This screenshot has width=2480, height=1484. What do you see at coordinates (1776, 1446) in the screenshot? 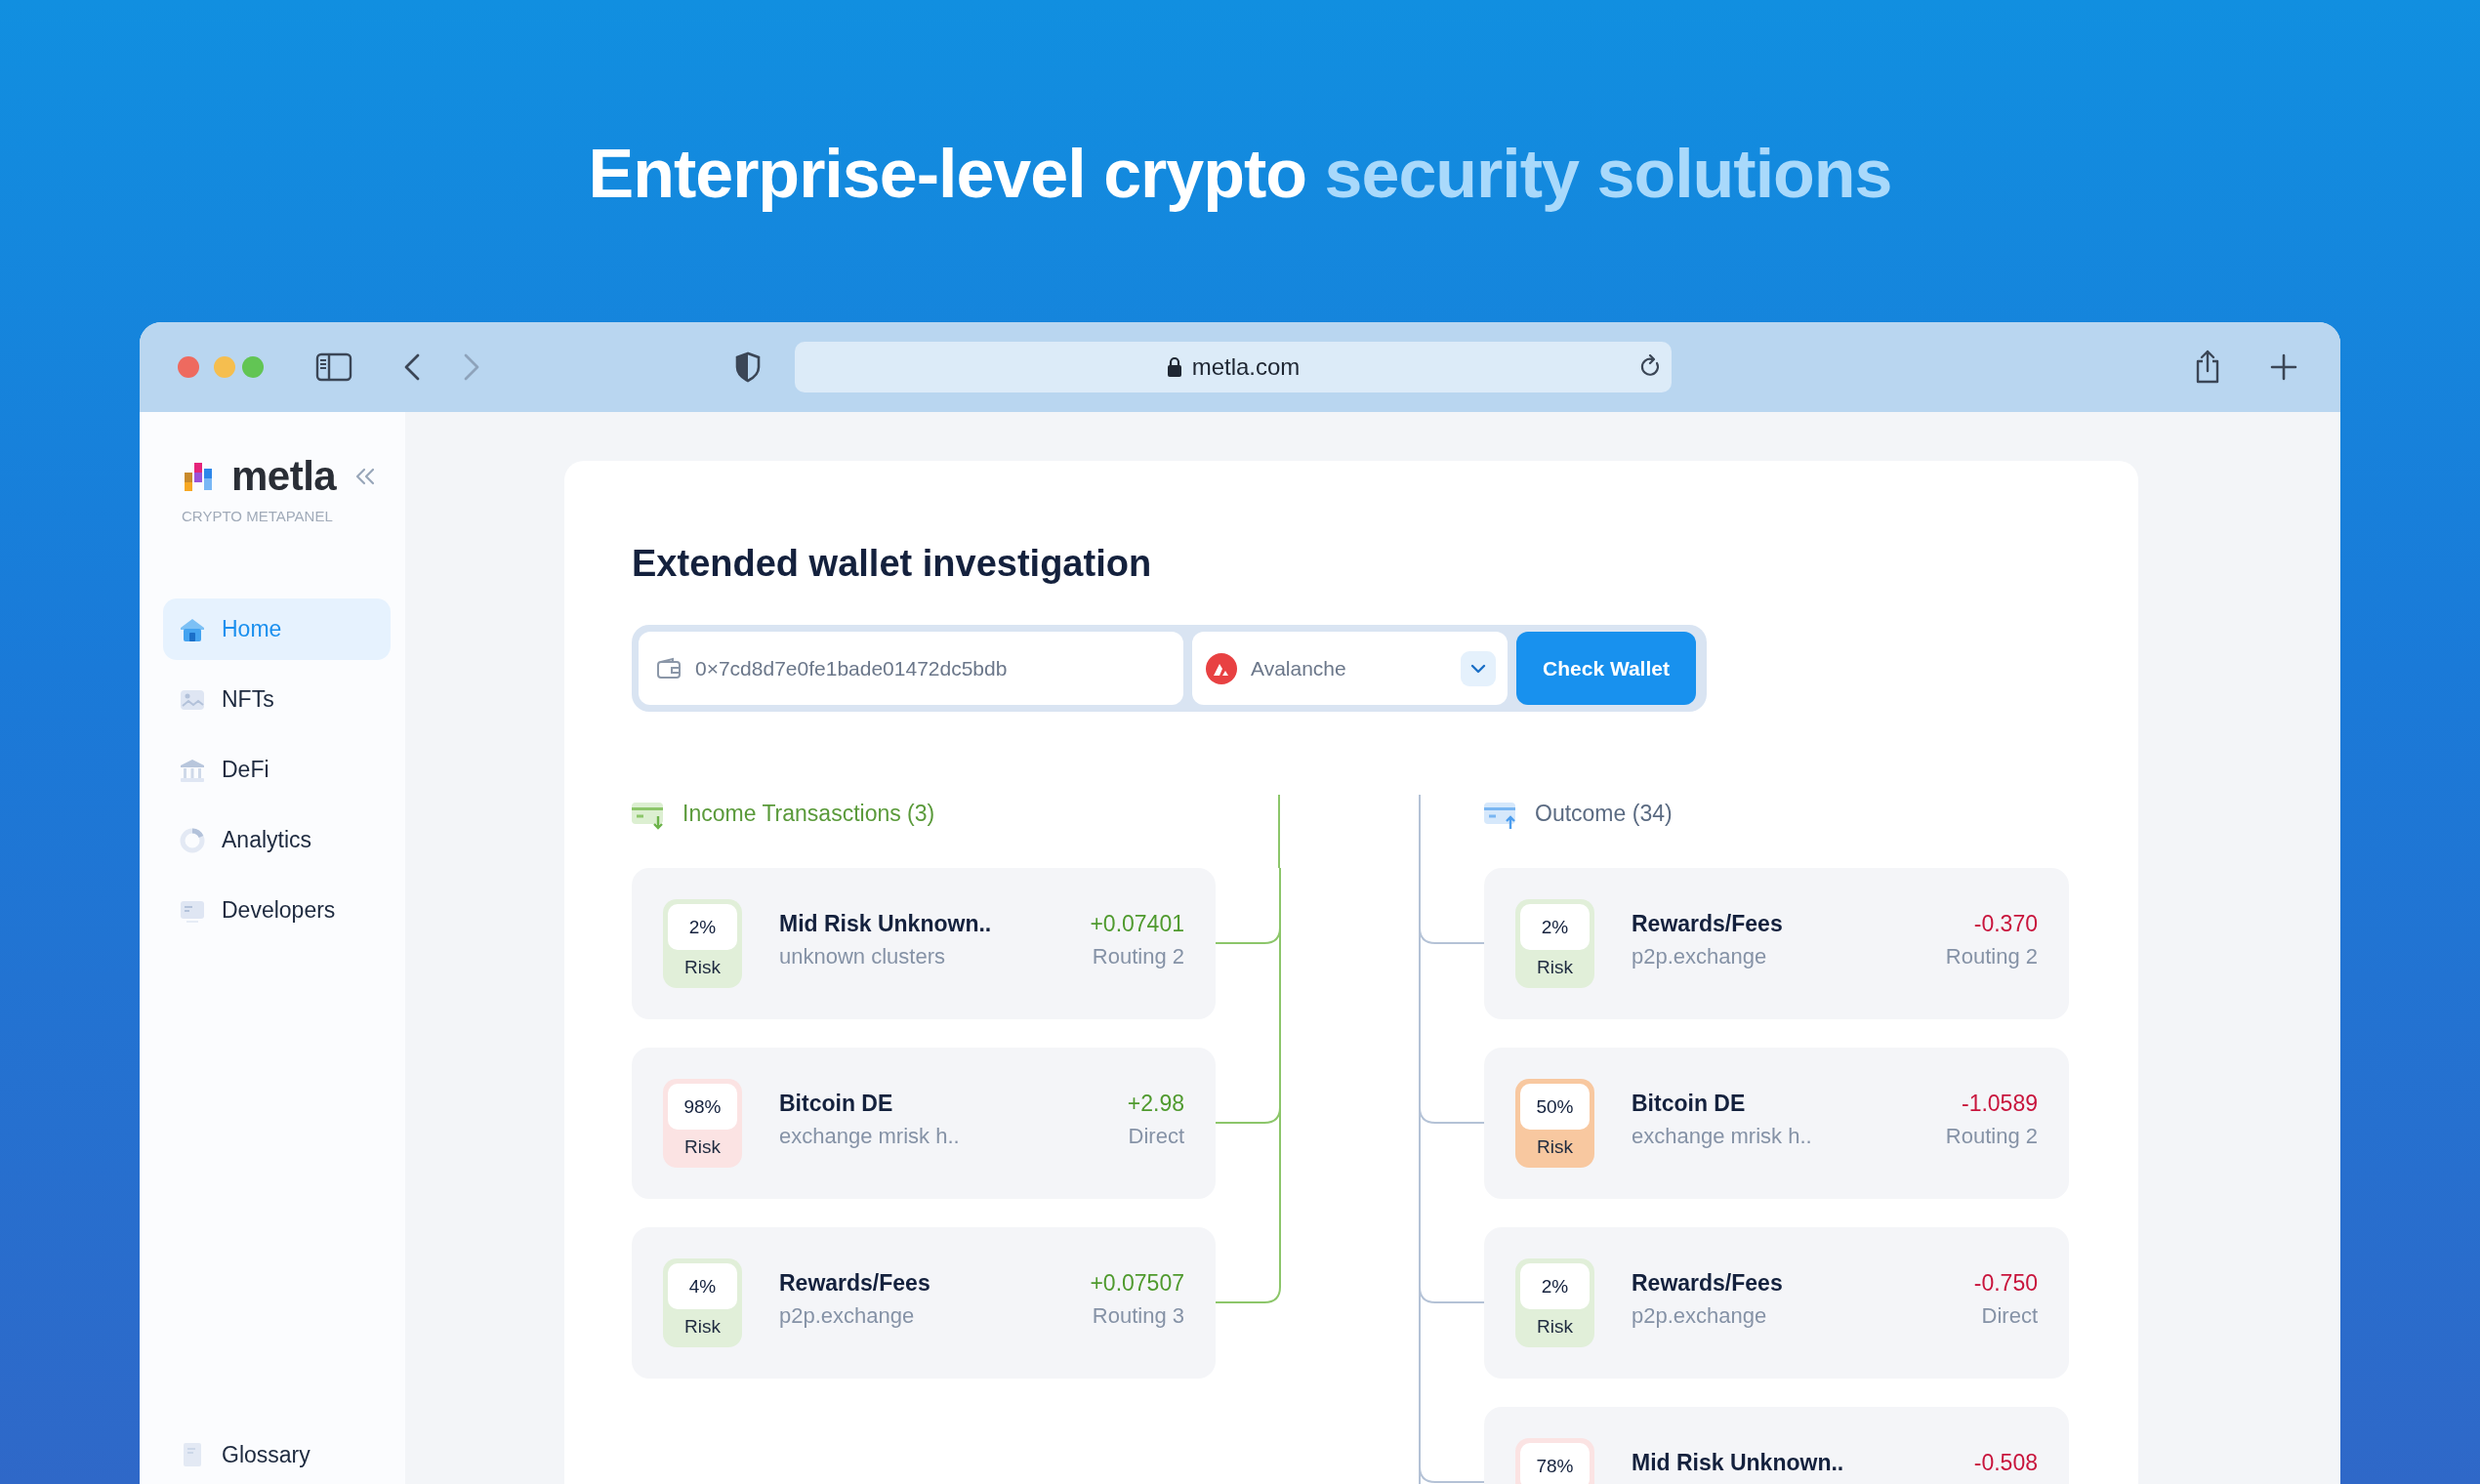
I see `transaction-card: 78% Mid Risk Unknown.. -0.508` at bounding box center [1776, 1446].